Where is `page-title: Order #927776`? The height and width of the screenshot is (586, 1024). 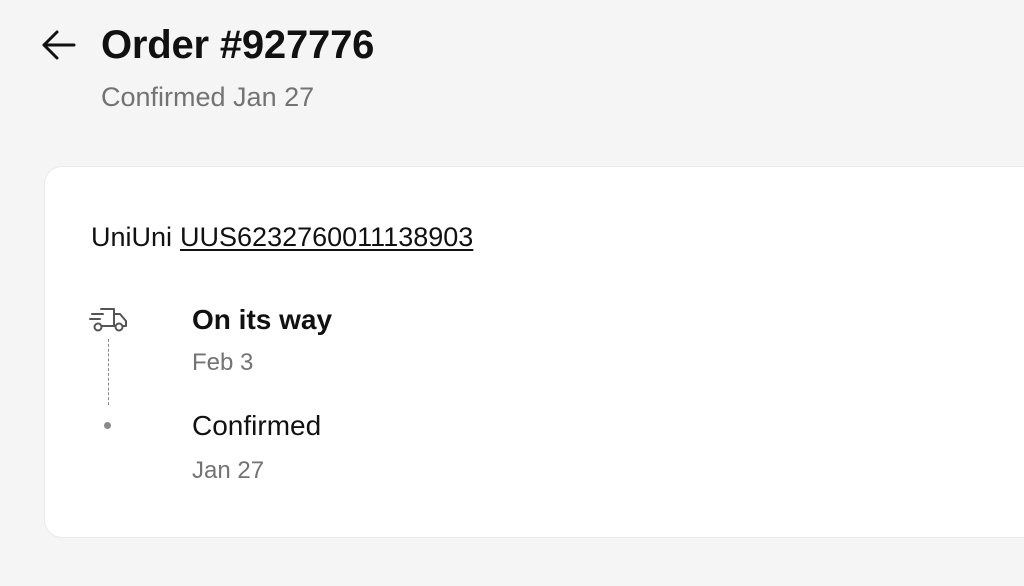
page-title: Order #927776 is located at coordinates (238, 45).